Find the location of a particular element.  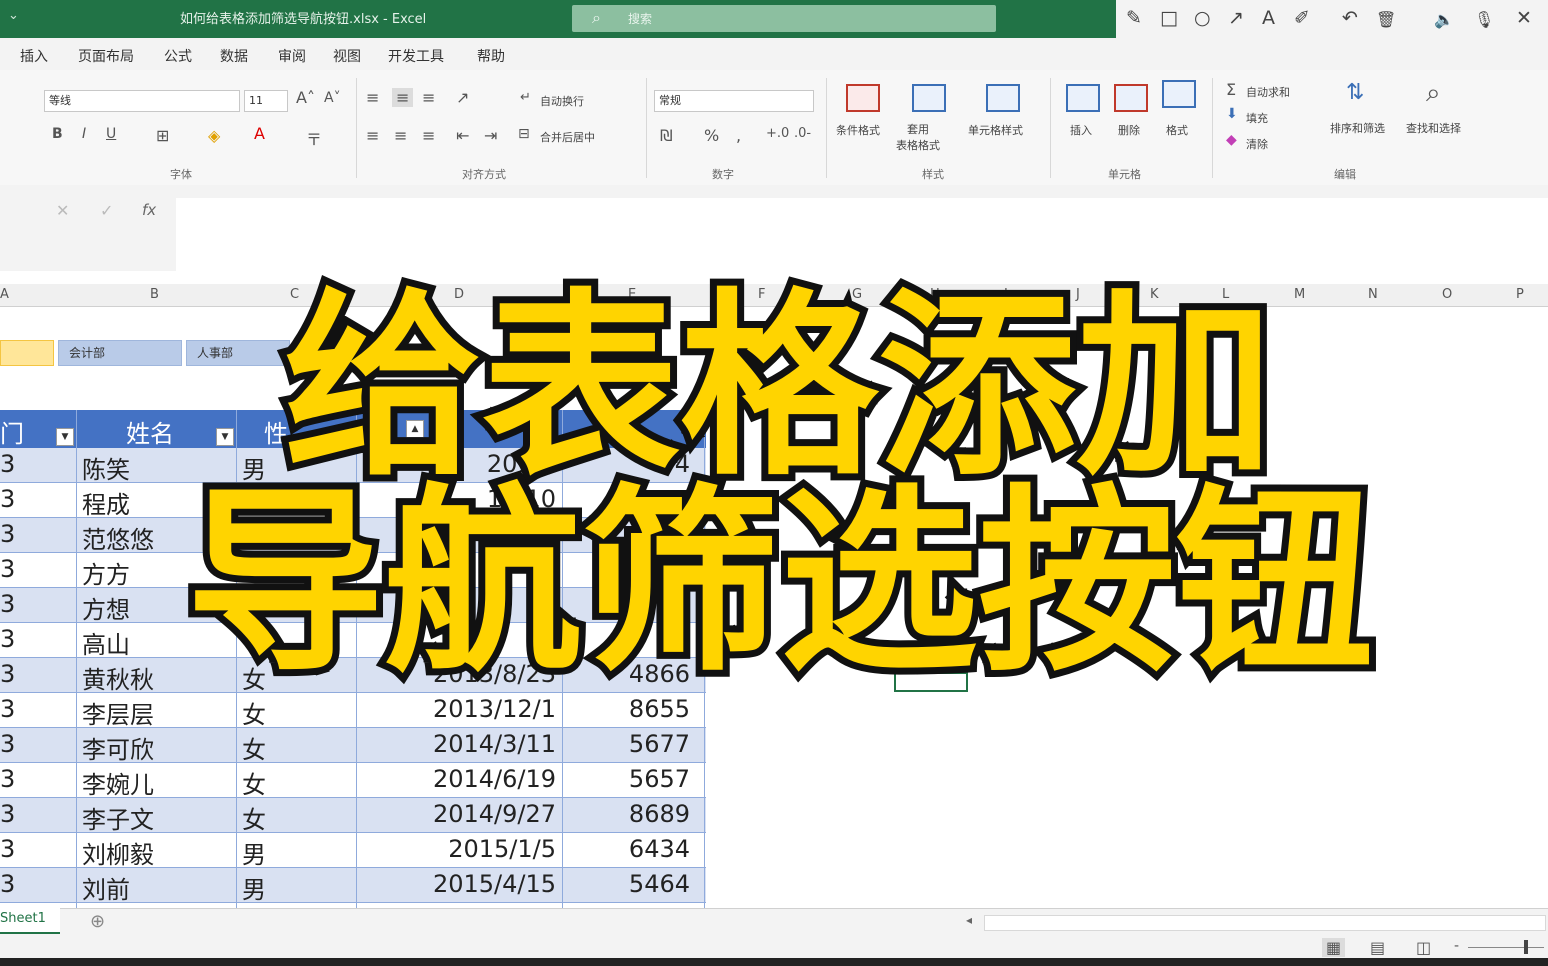

font-color-icon: A is located at coordinates (259, 133).